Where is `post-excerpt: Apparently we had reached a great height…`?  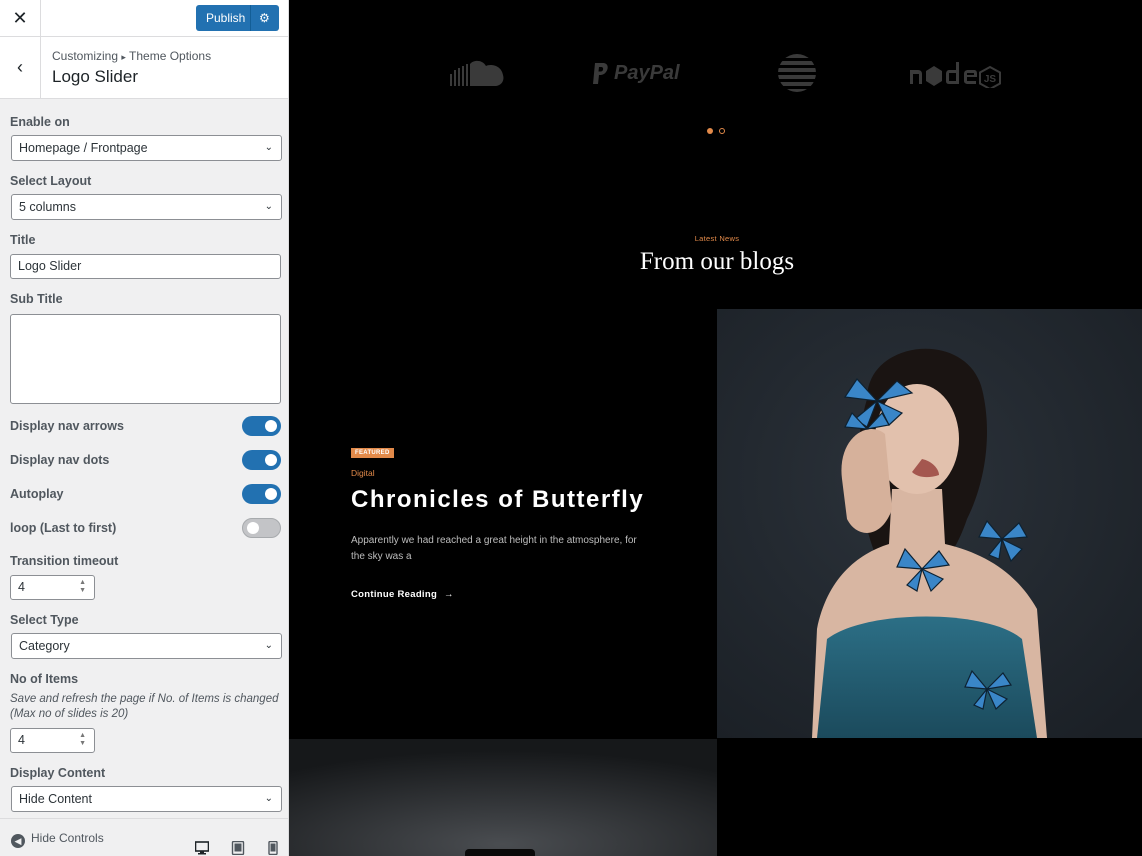 post-excerpt: Apparently we had reached a great height… is located at coordinates (494, 548).